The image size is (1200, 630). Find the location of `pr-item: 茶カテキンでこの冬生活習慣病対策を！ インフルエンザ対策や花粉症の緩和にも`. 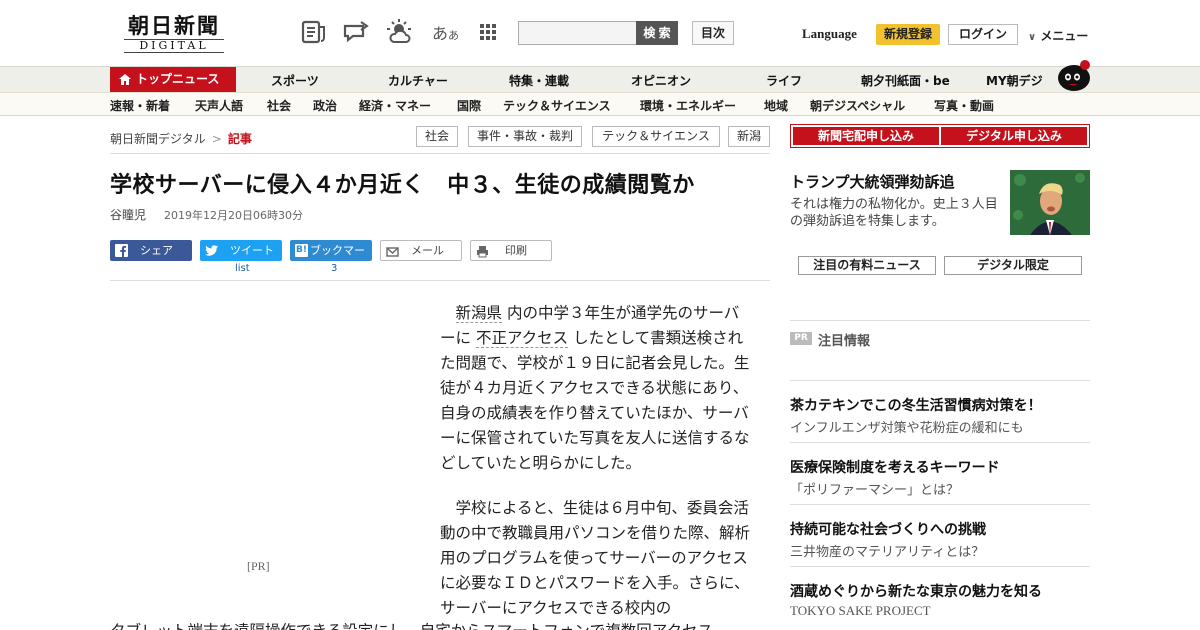

pr-item: 茶カテキンでこの冬生活習慣病対策を！ インフルエンザ対策や花粉症の緩和にも is located at coordinates (940, 411).